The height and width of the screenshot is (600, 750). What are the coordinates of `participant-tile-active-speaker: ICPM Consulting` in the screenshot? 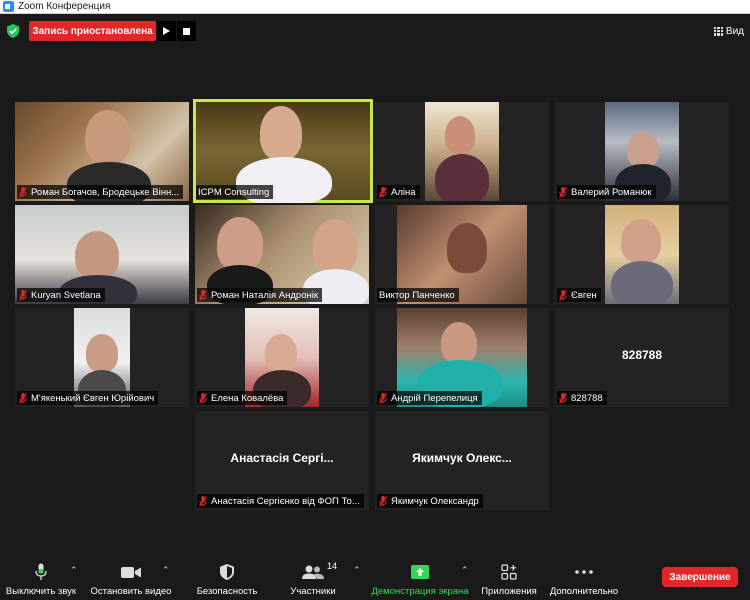 It's located at (283, 151).